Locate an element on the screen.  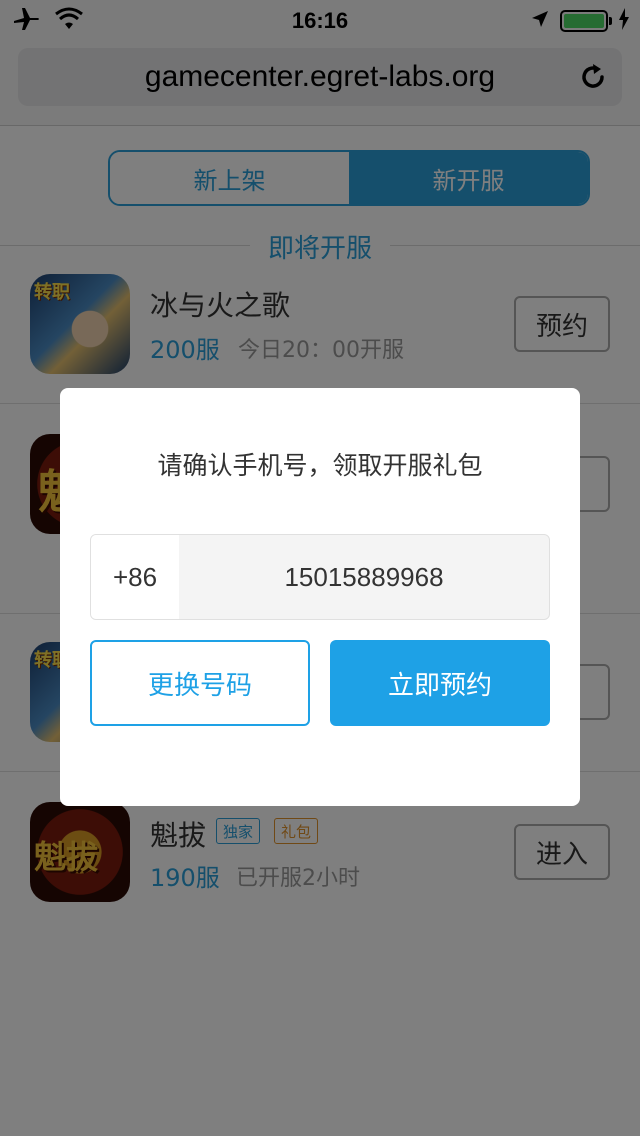
country-code: +86 is located at coordinates (135, 577).